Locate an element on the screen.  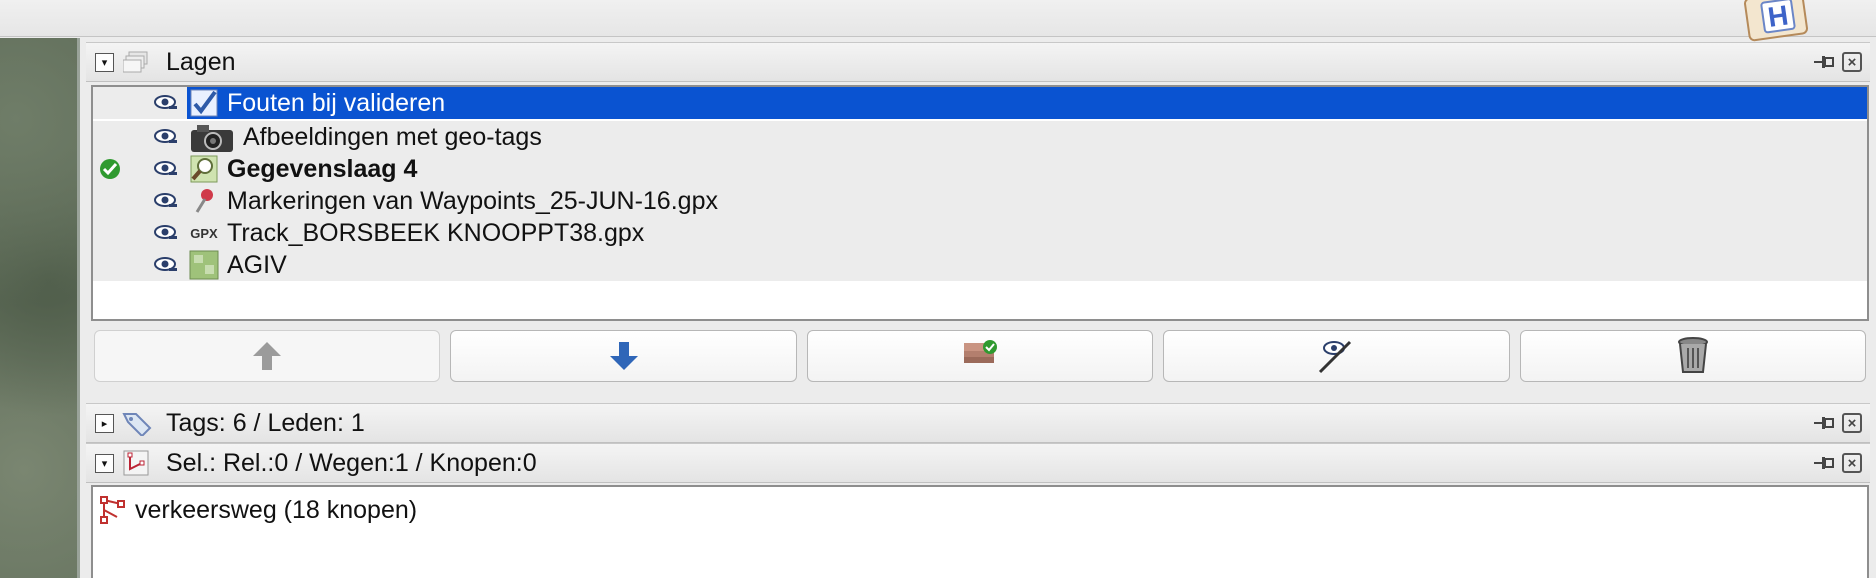
top-toolbar: H is located at coordinates (938, 21).